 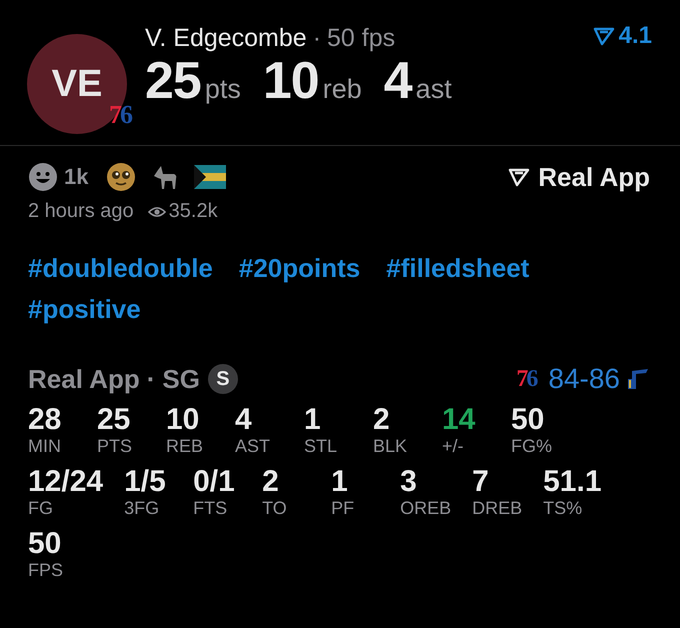 What do you see at coordinates (563, 508) in the screenshot?
I see `stat-label: TS%` at bounding box center [563, 508].